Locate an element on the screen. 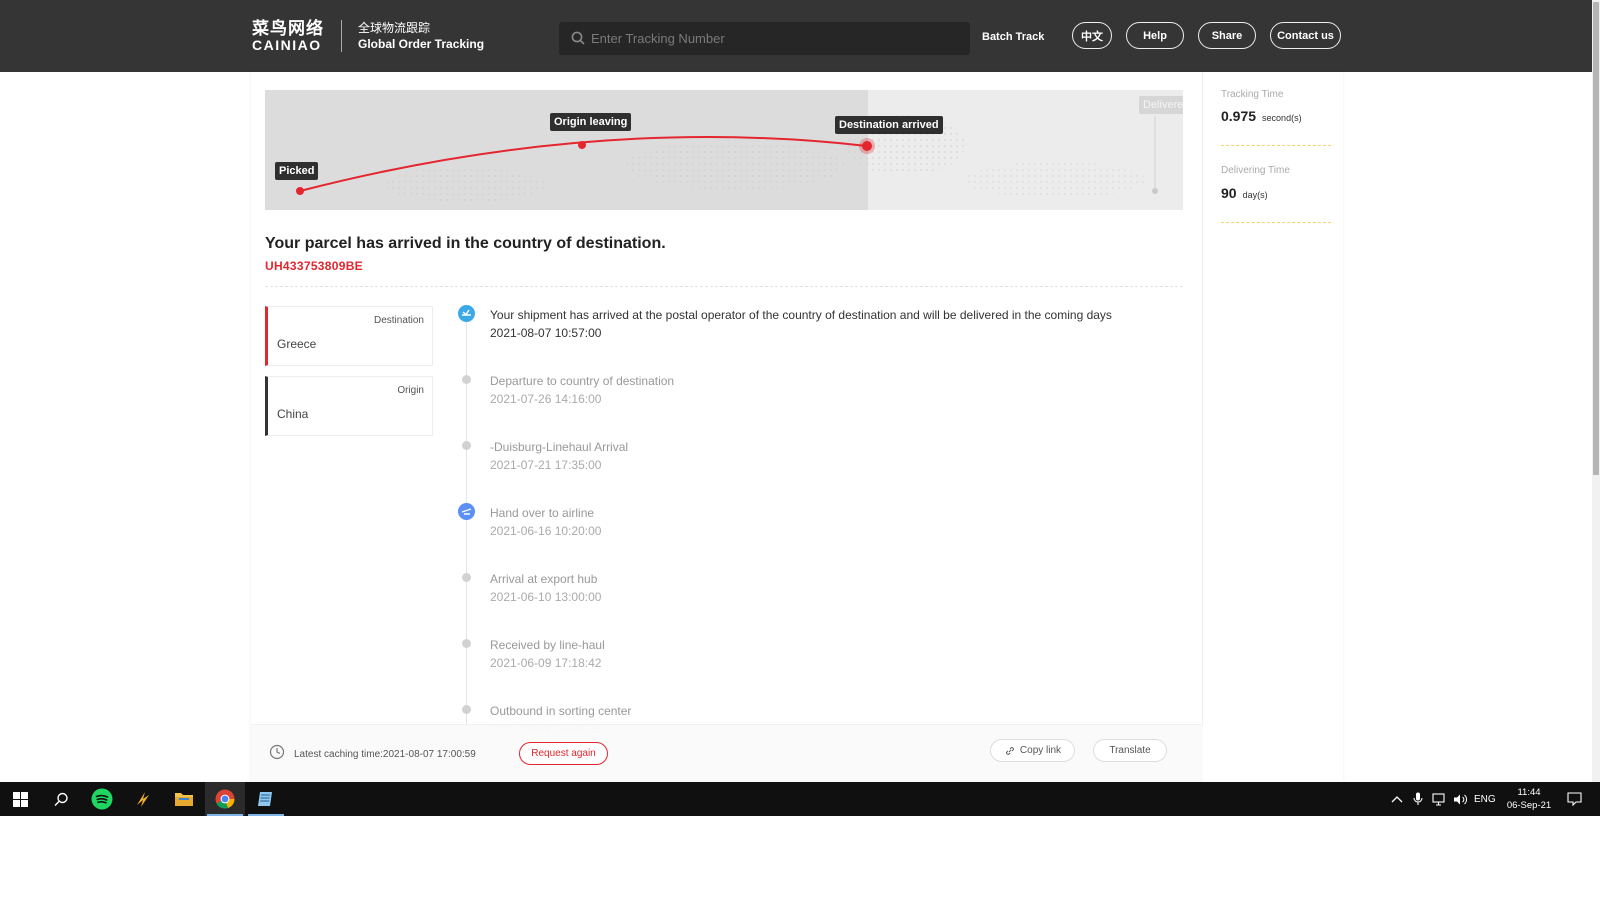 The width and height of the screenshot is (1600, 900). timeline-event-time: 2021-08-07 10:57:00 is located at coordinates (546, 333).